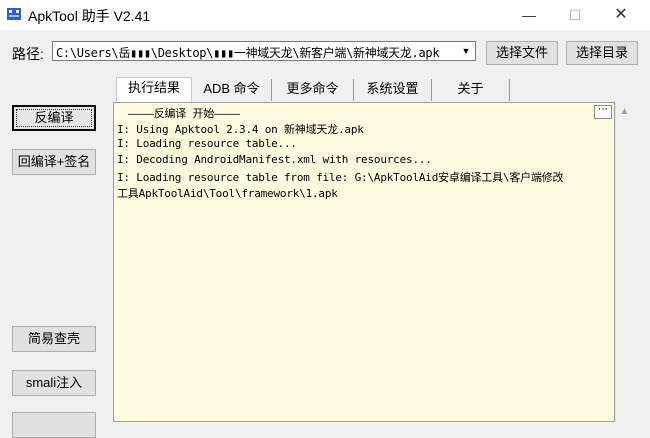 Image resolution: width=650 pixels, height=438 pixels. What do you see at coordinates (529, 15) in the screenshot?
I see `minimize-button: —` at bounding box center [529, 15].